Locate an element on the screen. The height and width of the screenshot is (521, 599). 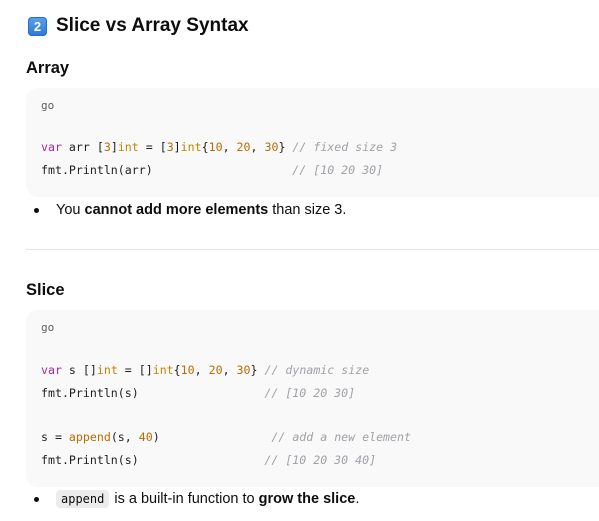
code-line: fmt.Println(arr) // [10 20 30] is located at coordinates (212, 170).